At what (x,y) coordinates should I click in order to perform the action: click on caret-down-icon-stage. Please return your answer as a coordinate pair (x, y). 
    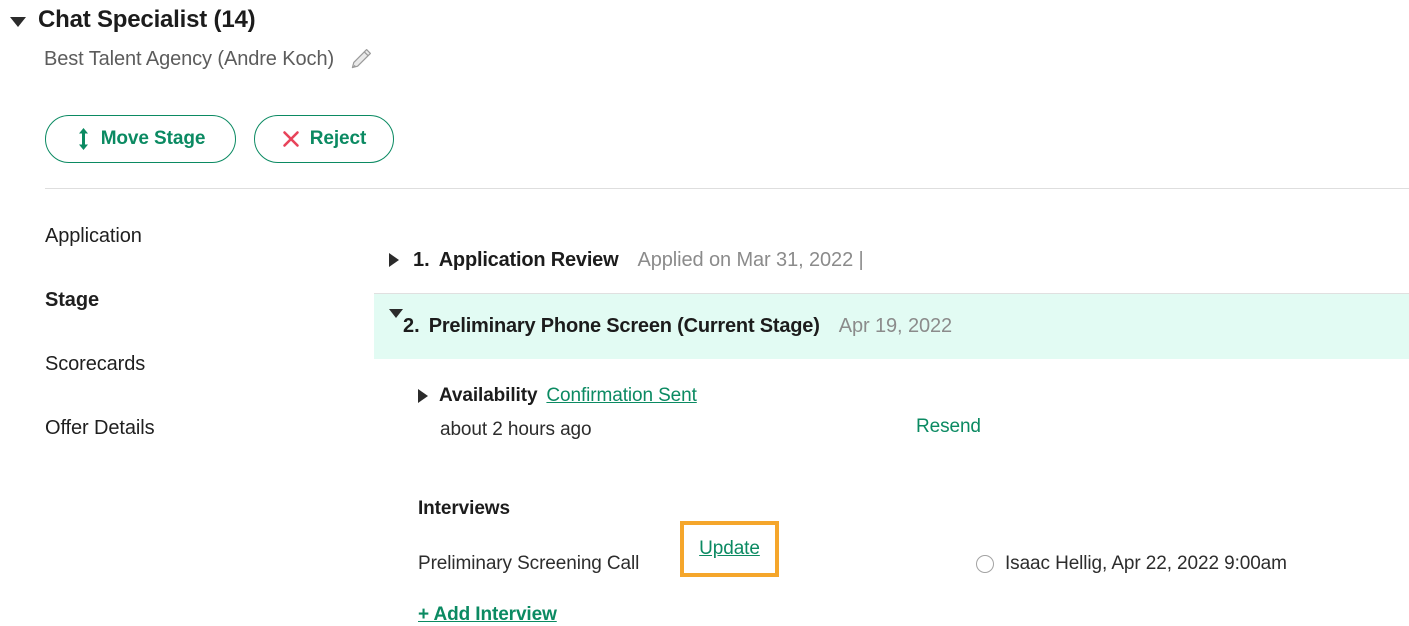
    Looking at the image, I should click on (396, 322).